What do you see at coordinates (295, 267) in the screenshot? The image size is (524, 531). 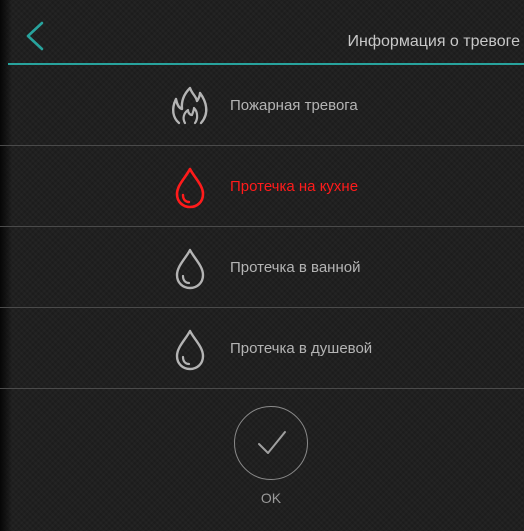 I see `alarm-label-bathroom-leak: Протечка в ванной` at bounding box center [295, 267].